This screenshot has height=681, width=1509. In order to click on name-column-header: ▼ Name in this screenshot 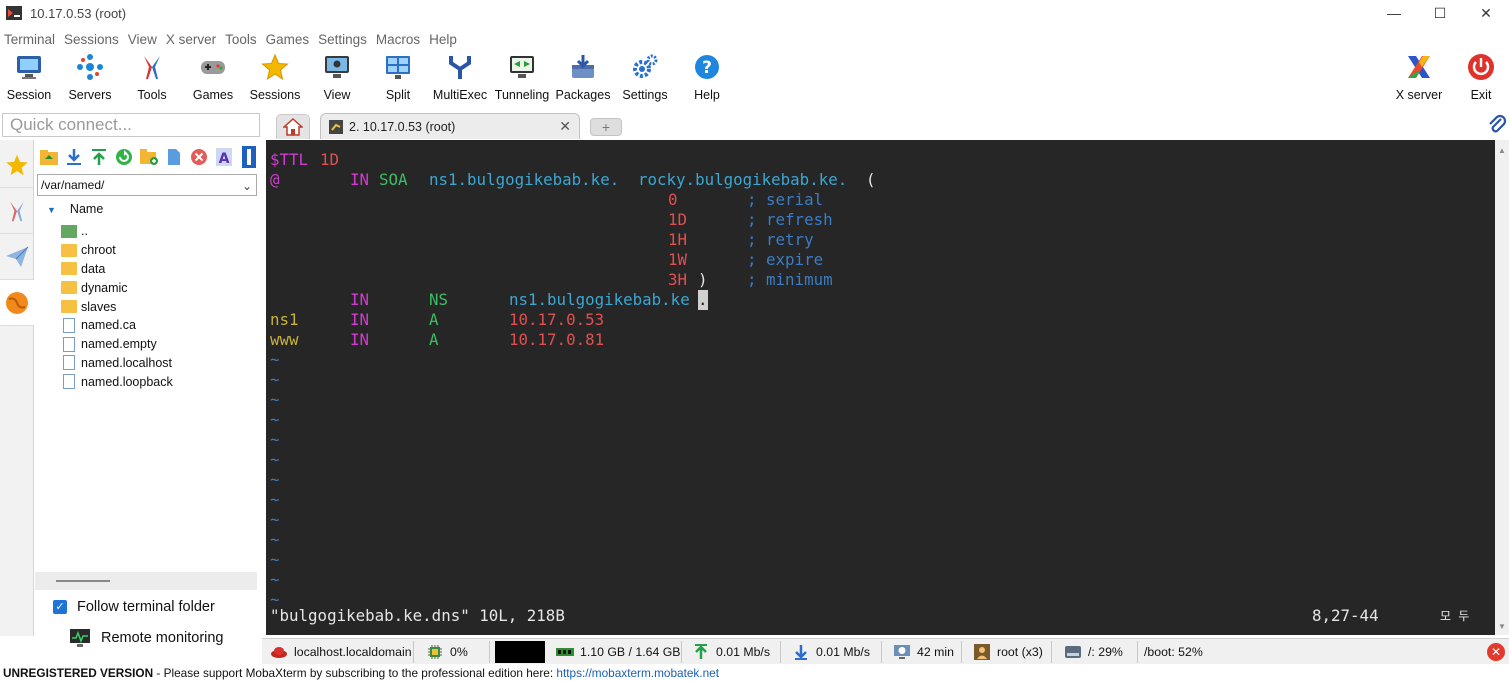, I will do `click(75, 209)`.